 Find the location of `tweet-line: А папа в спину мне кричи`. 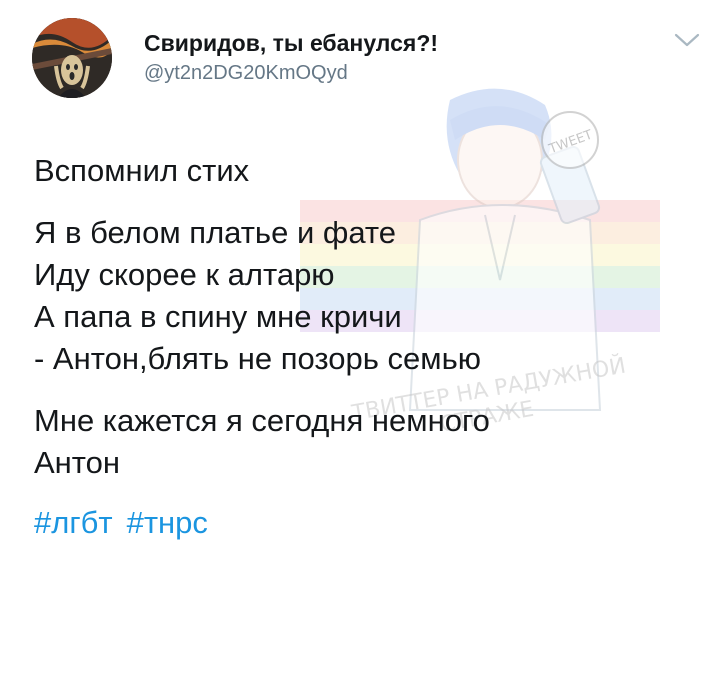

tweet-line: А папа в спину мне кричи is located at coordinates (218, 316).